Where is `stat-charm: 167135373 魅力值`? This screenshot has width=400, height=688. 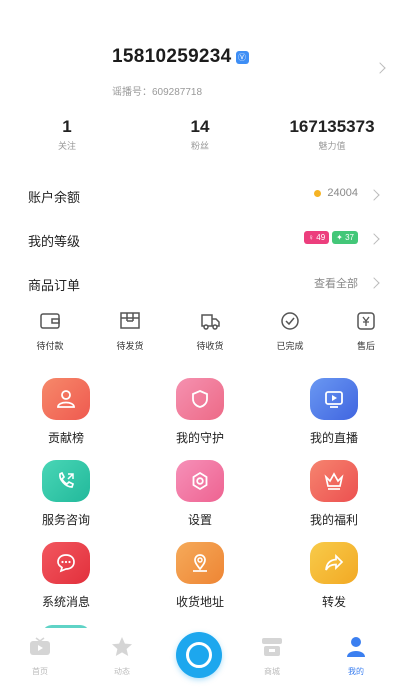
stat-charm: 167135373 魅力值 is located at coordinates (332, 134).